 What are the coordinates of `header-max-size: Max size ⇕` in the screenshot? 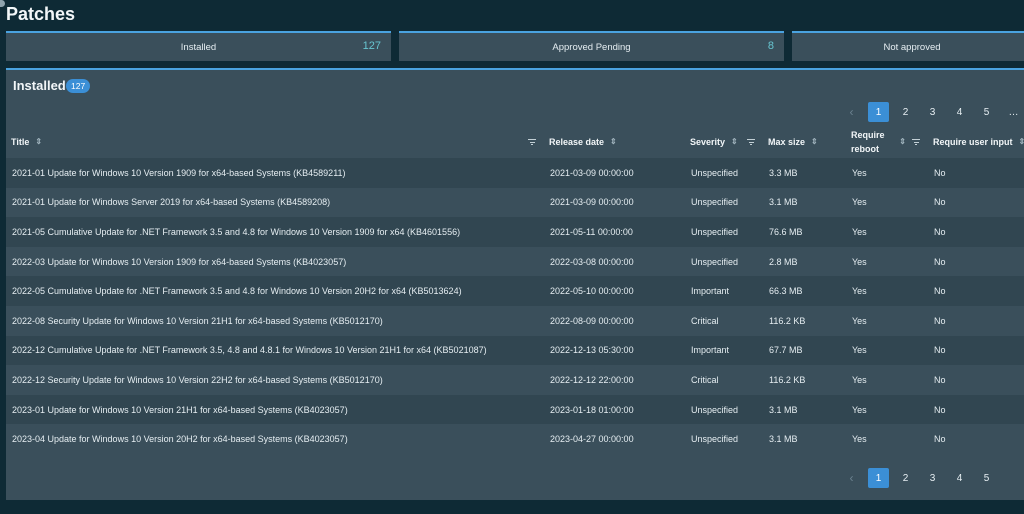 It's located at (804, 142).